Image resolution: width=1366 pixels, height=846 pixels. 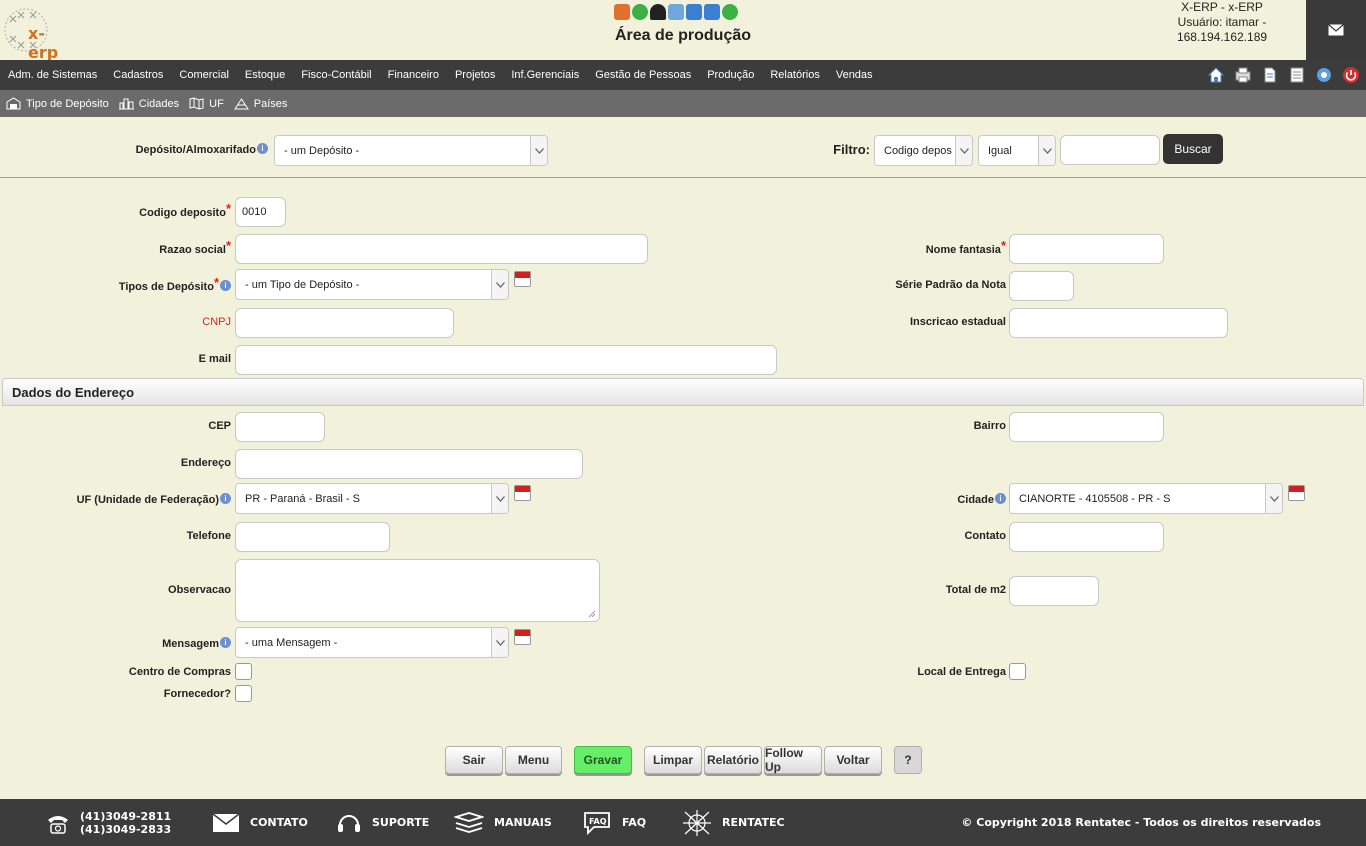 What do you see at coordinates (643, 75) in the screenshot?
I see `menu-gestao-pessoas: Gestão de Pessoas` at bounding box center [643, 75].